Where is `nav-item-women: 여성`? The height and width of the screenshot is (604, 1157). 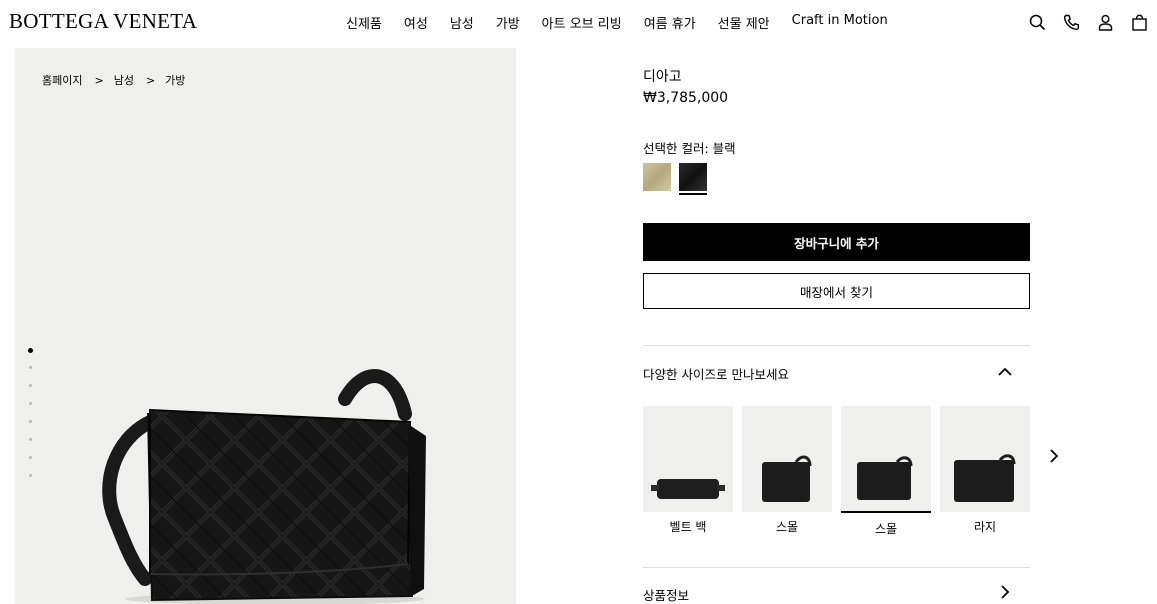 nav-item-women: 여성 is located at coordinates (416, 22).